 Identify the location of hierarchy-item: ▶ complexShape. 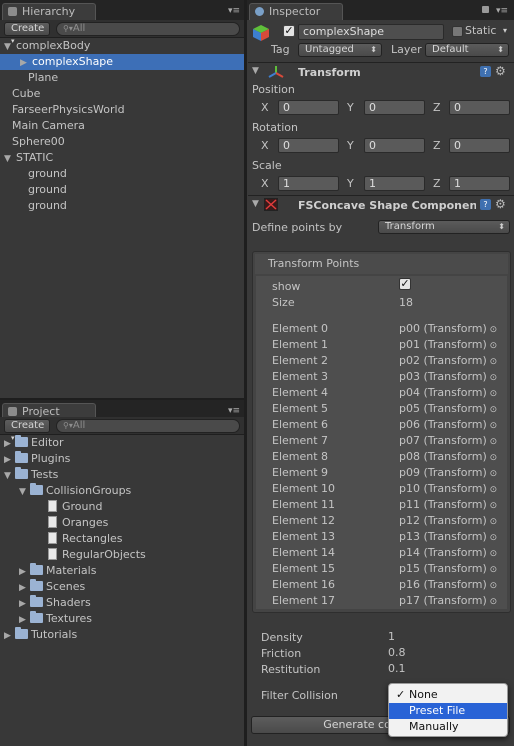
(122, 62).